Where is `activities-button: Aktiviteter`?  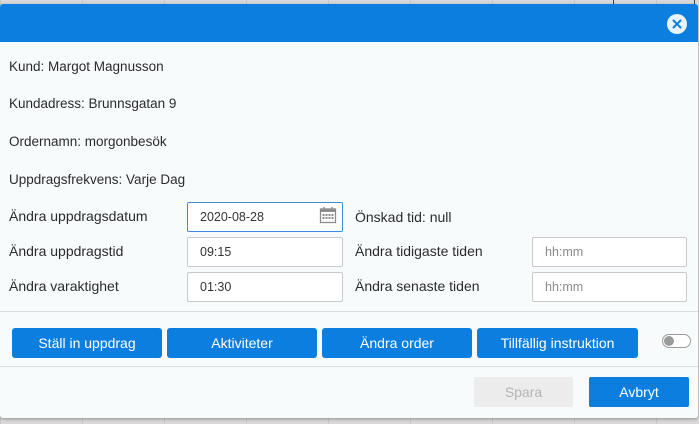
activities-button: Aktiviteter is located at coordinates (242, 343).